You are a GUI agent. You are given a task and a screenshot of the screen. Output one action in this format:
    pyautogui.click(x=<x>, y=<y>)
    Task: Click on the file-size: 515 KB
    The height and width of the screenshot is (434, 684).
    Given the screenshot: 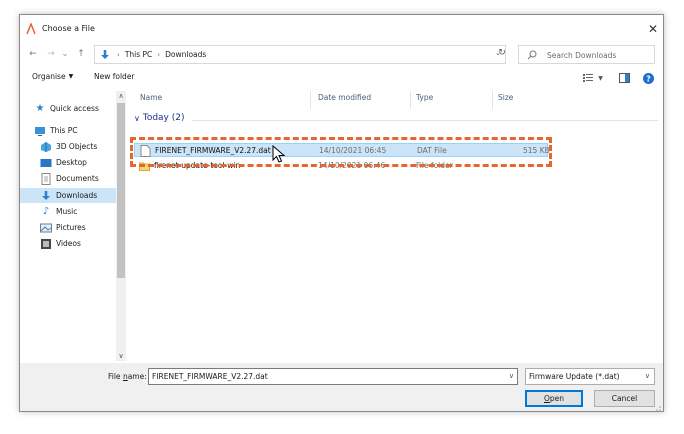 What is the action you would take?
    pyautogui.click(x=536, y=150)
    